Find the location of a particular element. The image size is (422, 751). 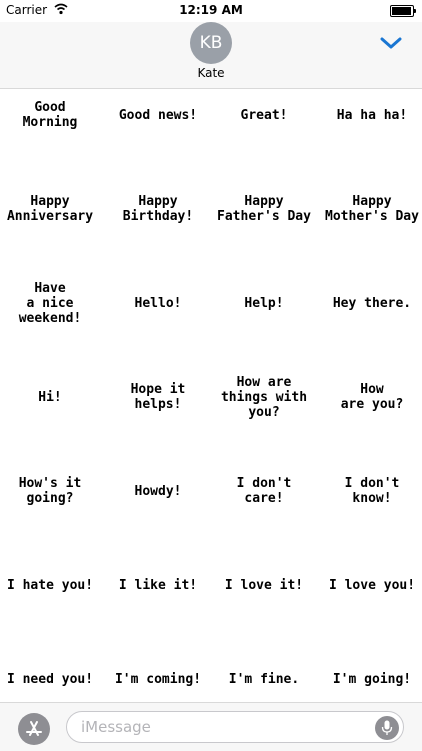

status-bar: Carrier 12:19 AM is located at coordinates (211, 11).